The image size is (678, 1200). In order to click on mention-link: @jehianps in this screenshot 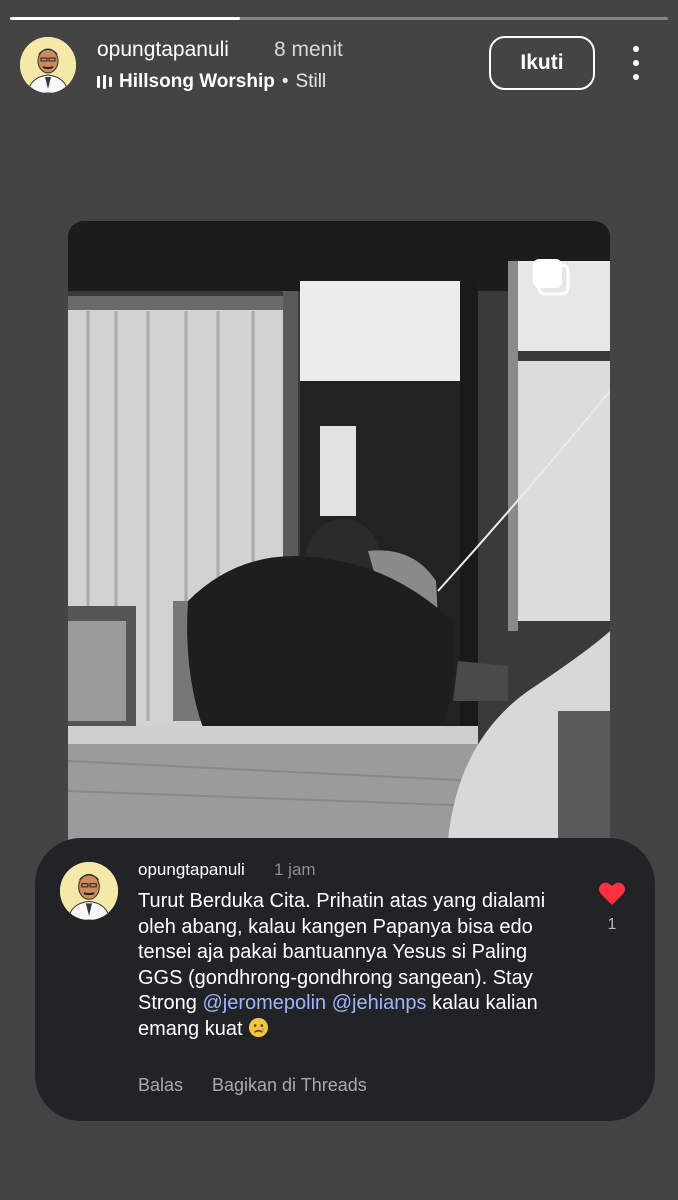, I will do `click(379, 1003)`.